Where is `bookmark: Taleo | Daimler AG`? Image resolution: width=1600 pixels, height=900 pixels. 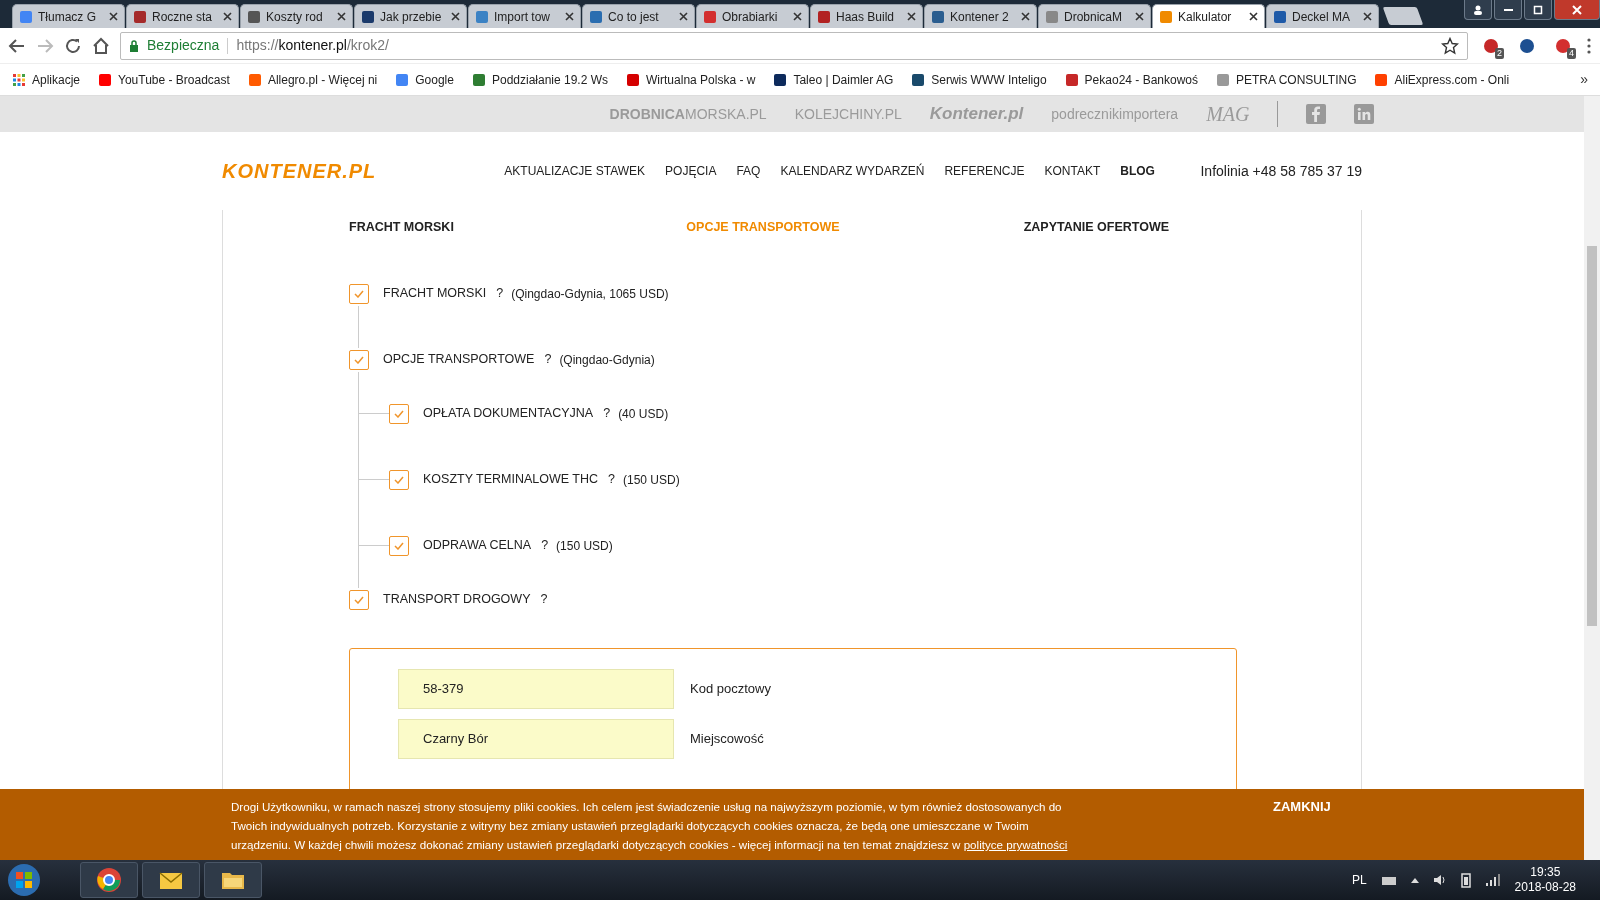
bookmark: Taleo | Daimler AG is located at coordinates (833, 79).